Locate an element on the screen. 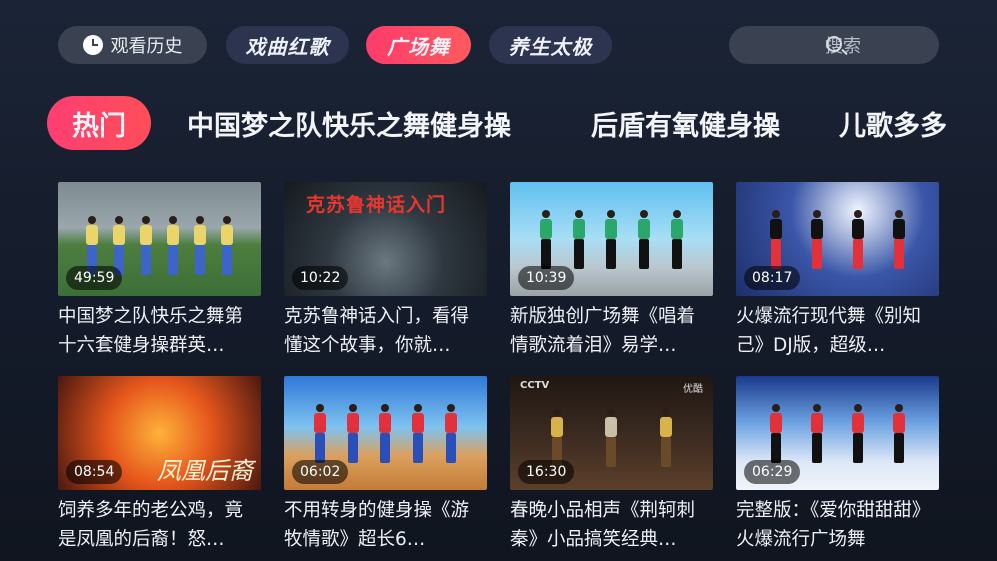 The height and width of the screenshot is (561, 997). duration-badge: 10:22 is located at coordinates (320, 278).